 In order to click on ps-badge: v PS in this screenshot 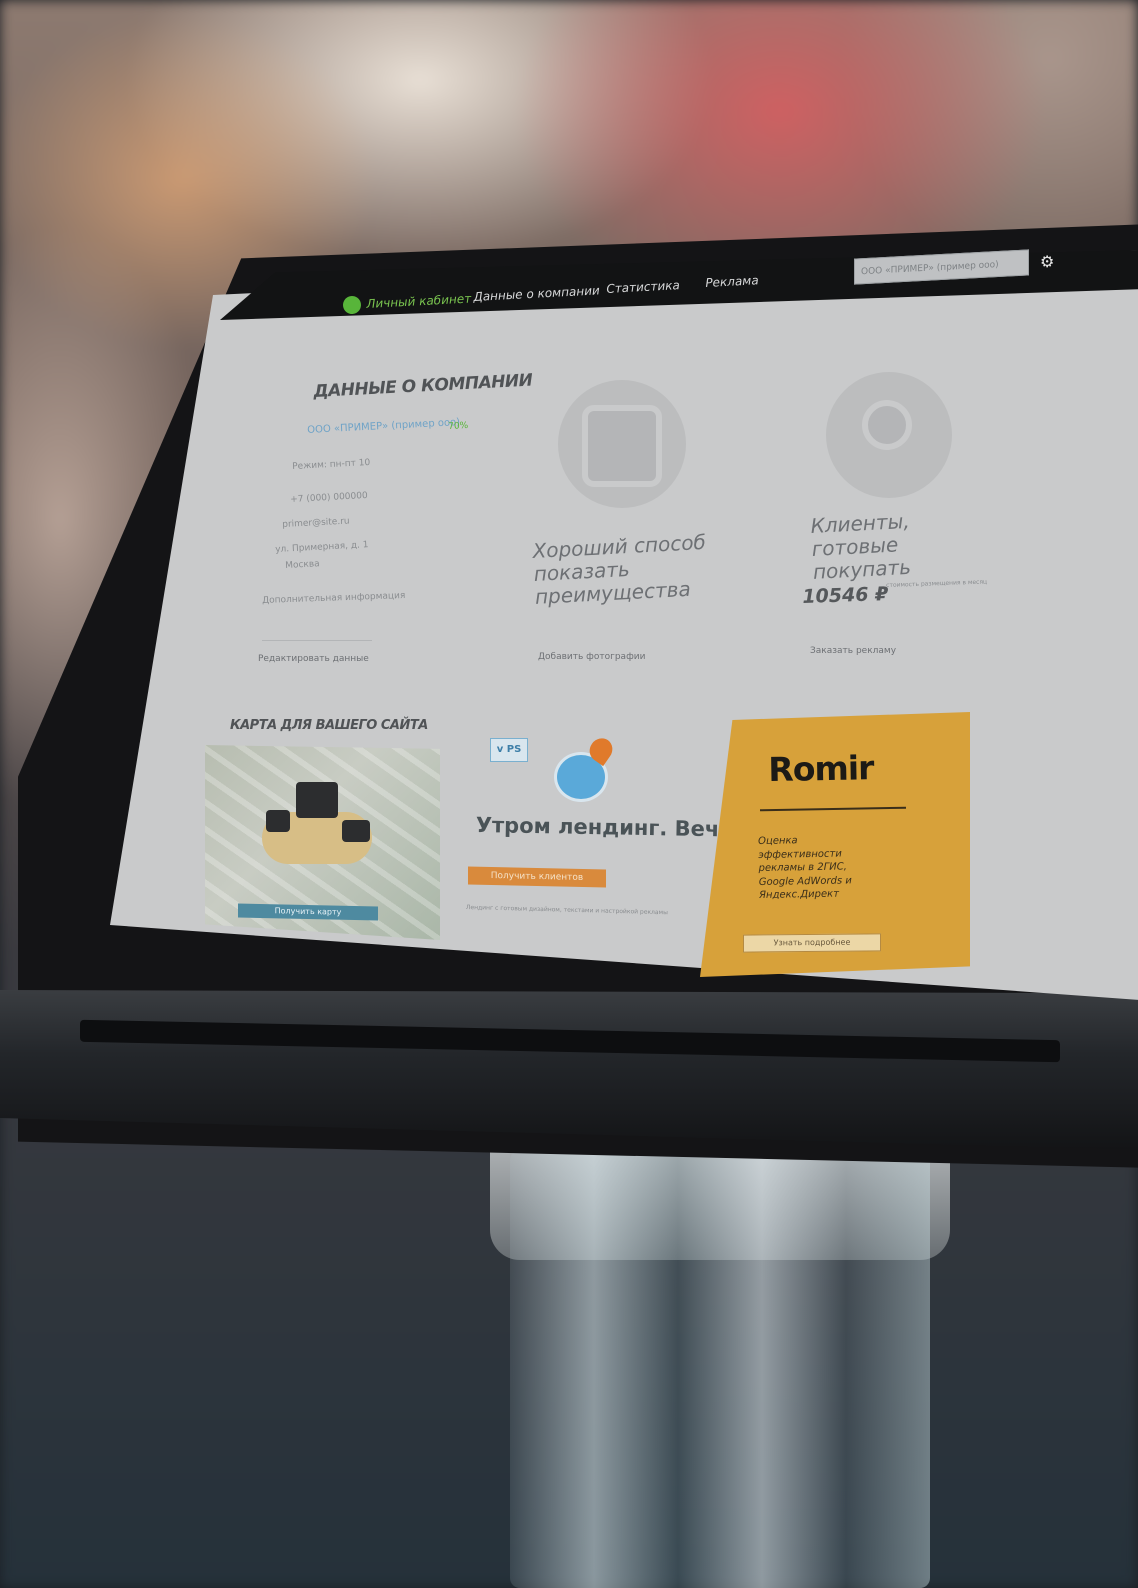, I will do `click(509, 750)`.